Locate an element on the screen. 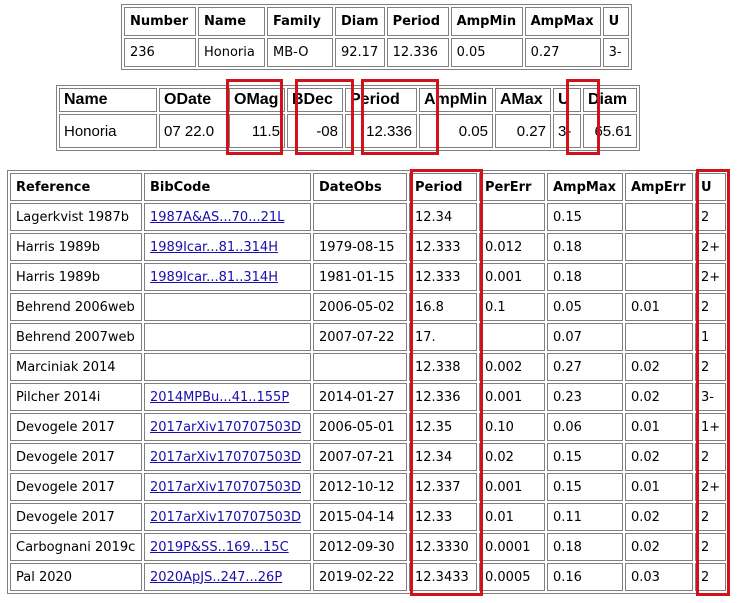  cell-number: 236 is located at coordinates (160, 52).